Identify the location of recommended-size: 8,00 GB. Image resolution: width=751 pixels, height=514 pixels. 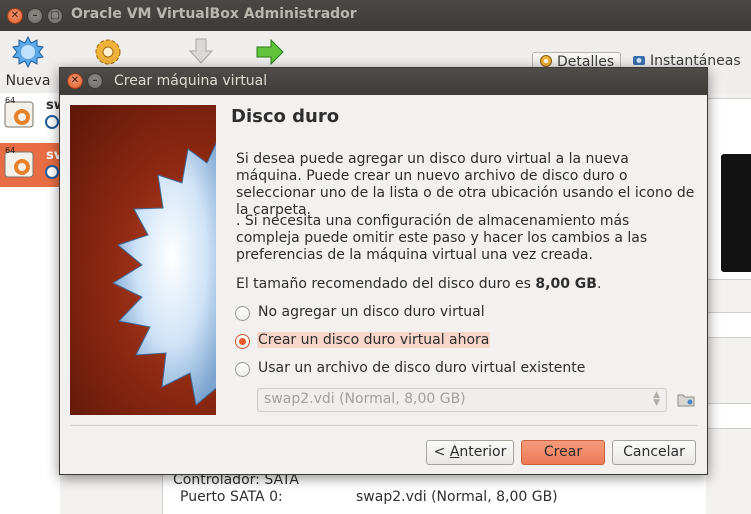
(566, 284).